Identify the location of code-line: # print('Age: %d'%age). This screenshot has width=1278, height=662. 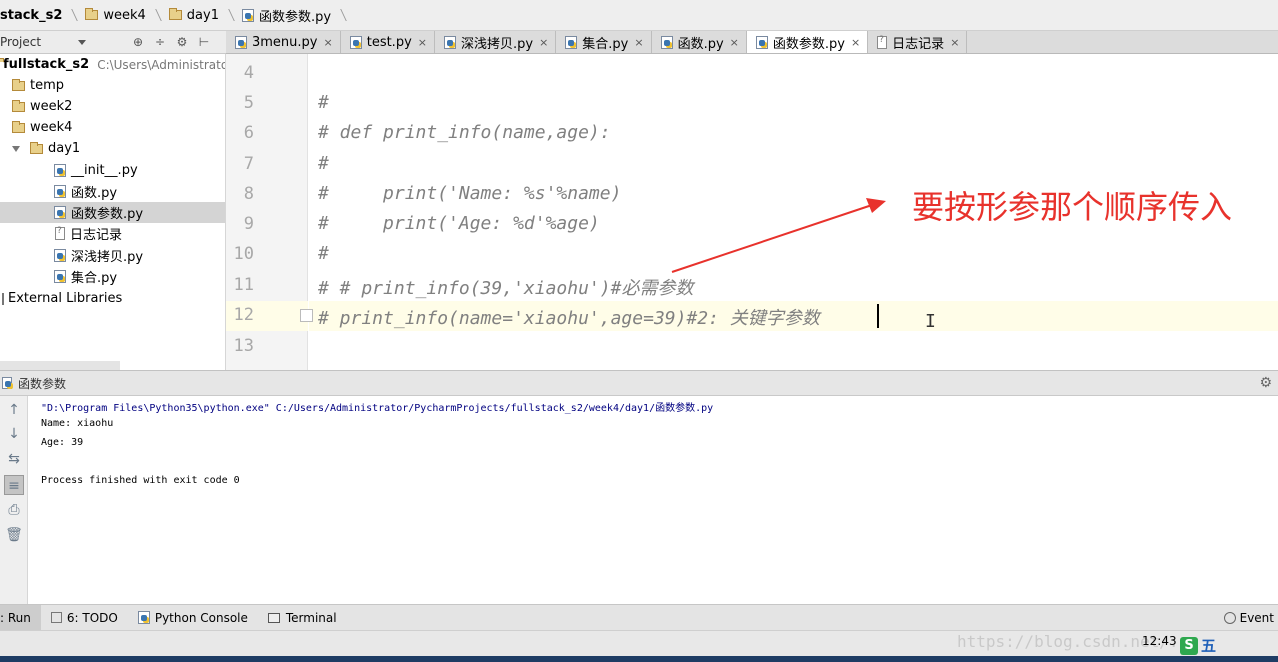
(459, 223).